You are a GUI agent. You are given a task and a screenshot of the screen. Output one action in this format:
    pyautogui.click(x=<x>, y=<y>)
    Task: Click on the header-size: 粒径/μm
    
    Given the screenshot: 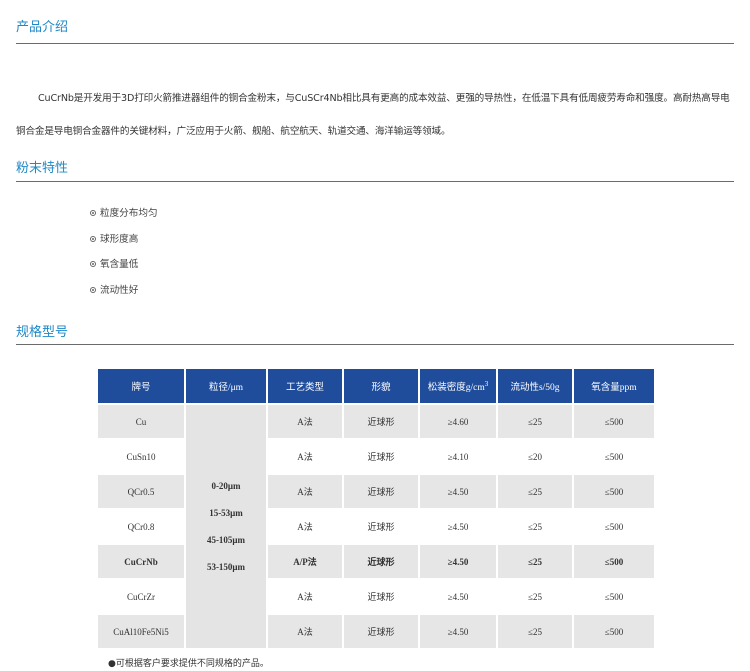 What is the action you would take?
    pyautogui.click(x=226, y=386)
    